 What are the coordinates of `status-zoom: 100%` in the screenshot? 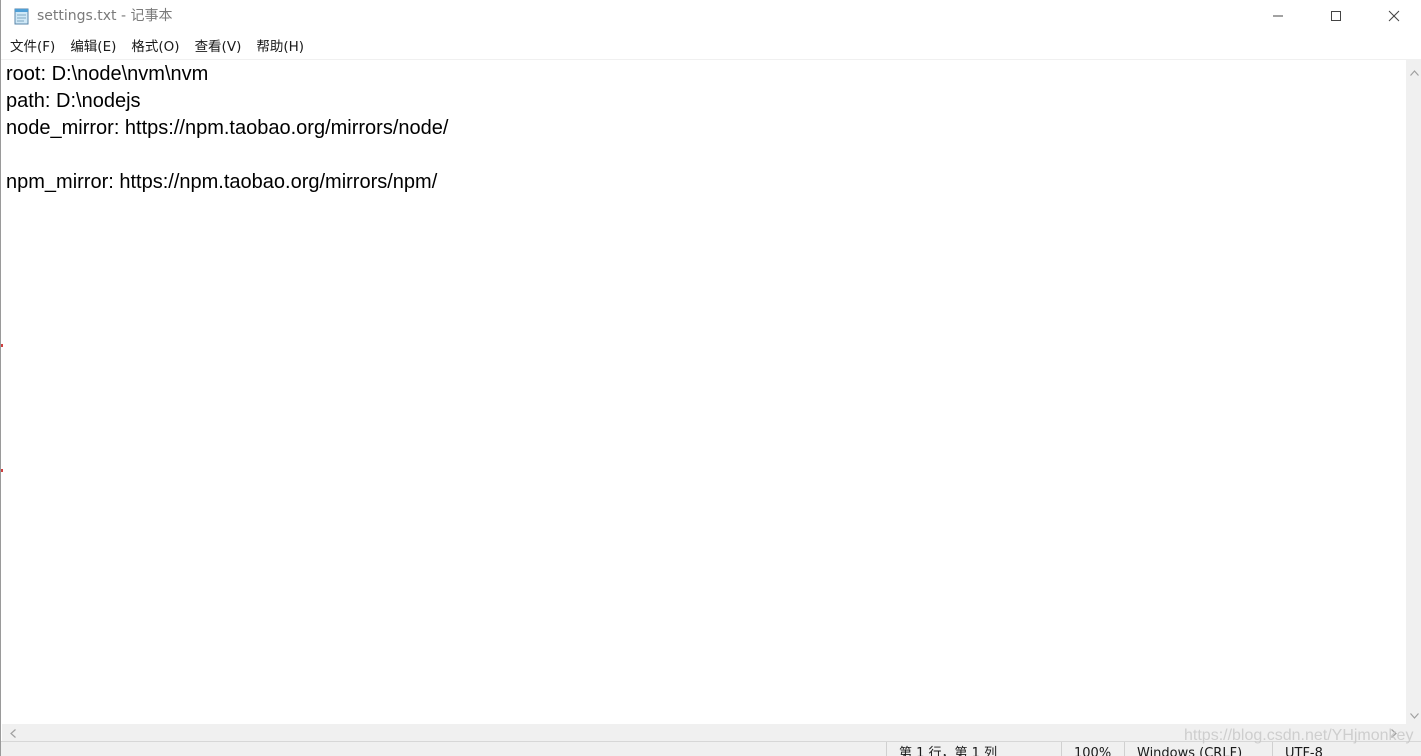 It's located at (1092, 749).